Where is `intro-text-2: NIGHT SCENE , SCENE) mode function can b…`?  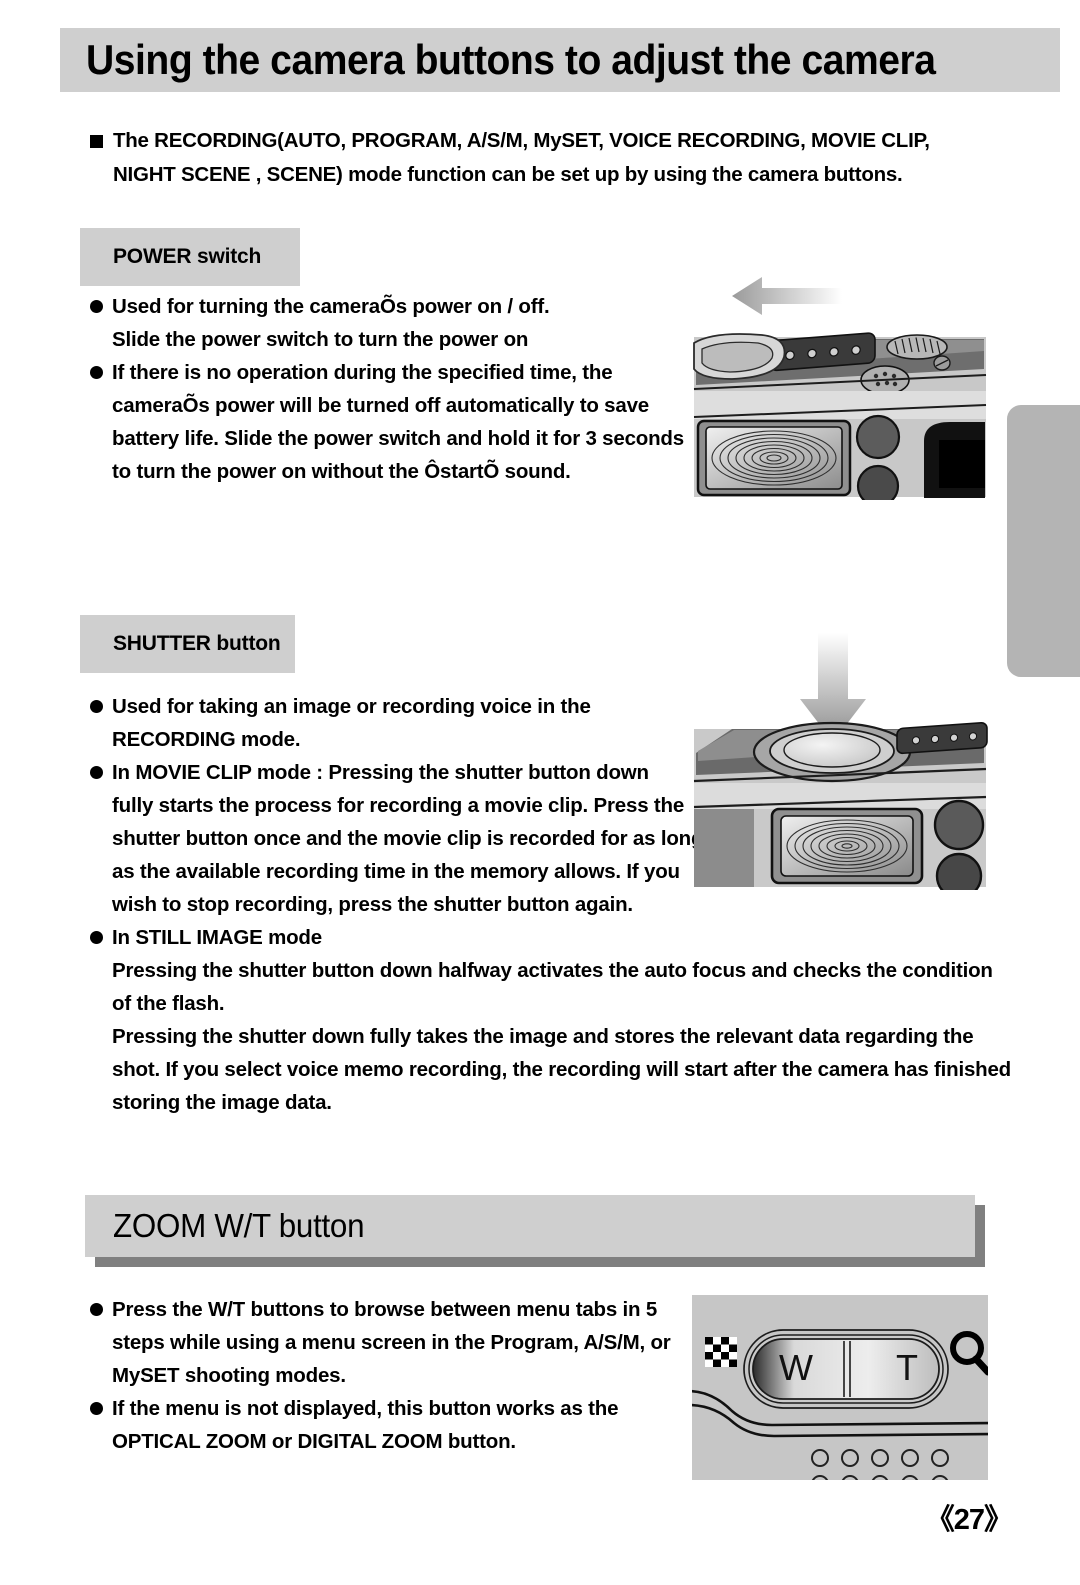
intro-text-2: NIGHT SCENE , SCENE) mode function can b… is located at coordinates (508, 174).